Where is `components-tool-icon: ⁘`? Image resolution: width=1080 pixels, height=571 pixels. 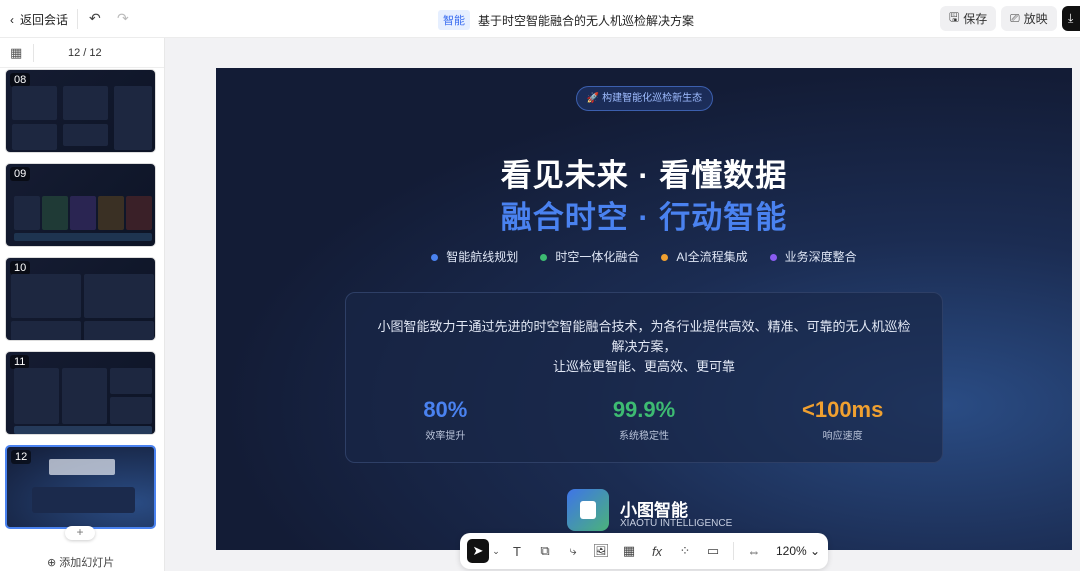 components-tool-icon: ⁘ is located at coordinates (685, 551).